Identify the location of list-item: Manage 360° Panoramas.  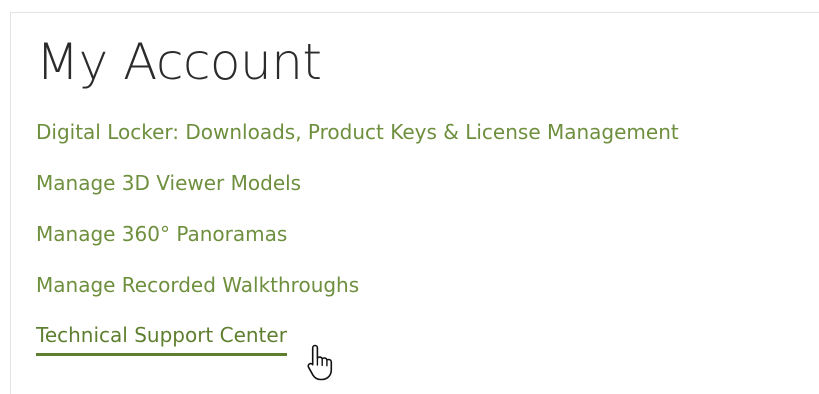
(357, 240).